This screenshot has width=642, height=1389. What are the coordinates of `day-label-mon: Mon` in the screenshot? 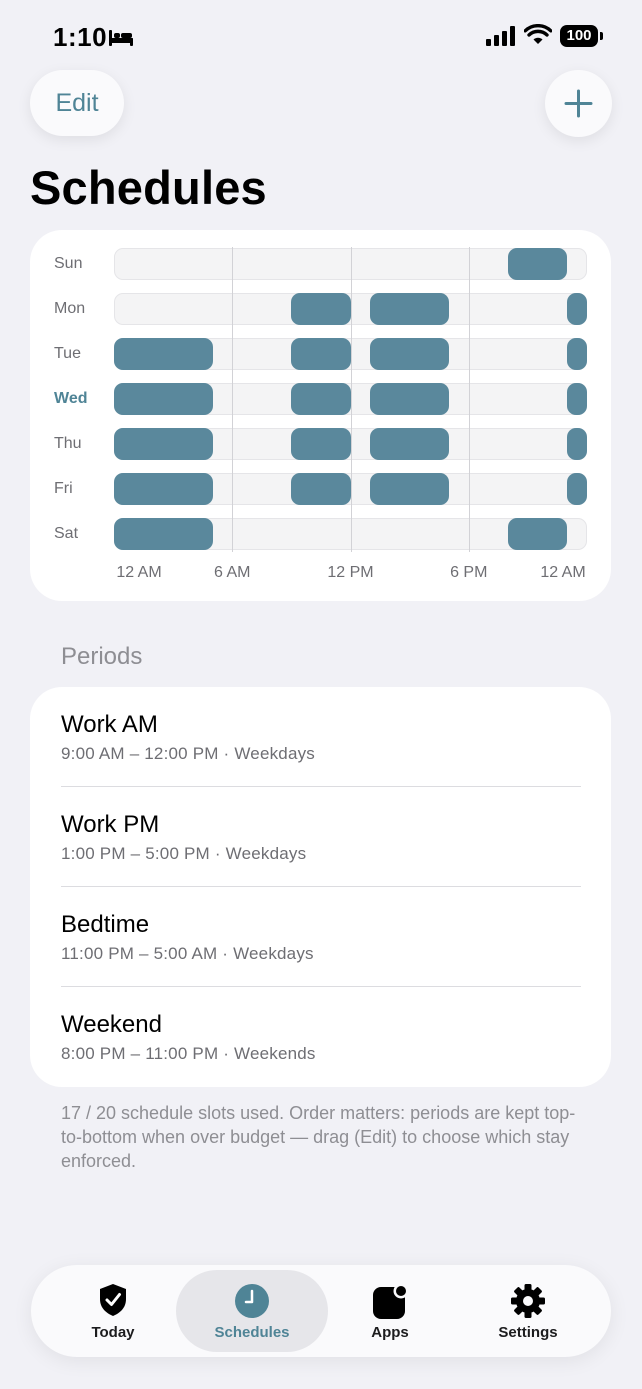 It's located at (70, 308).